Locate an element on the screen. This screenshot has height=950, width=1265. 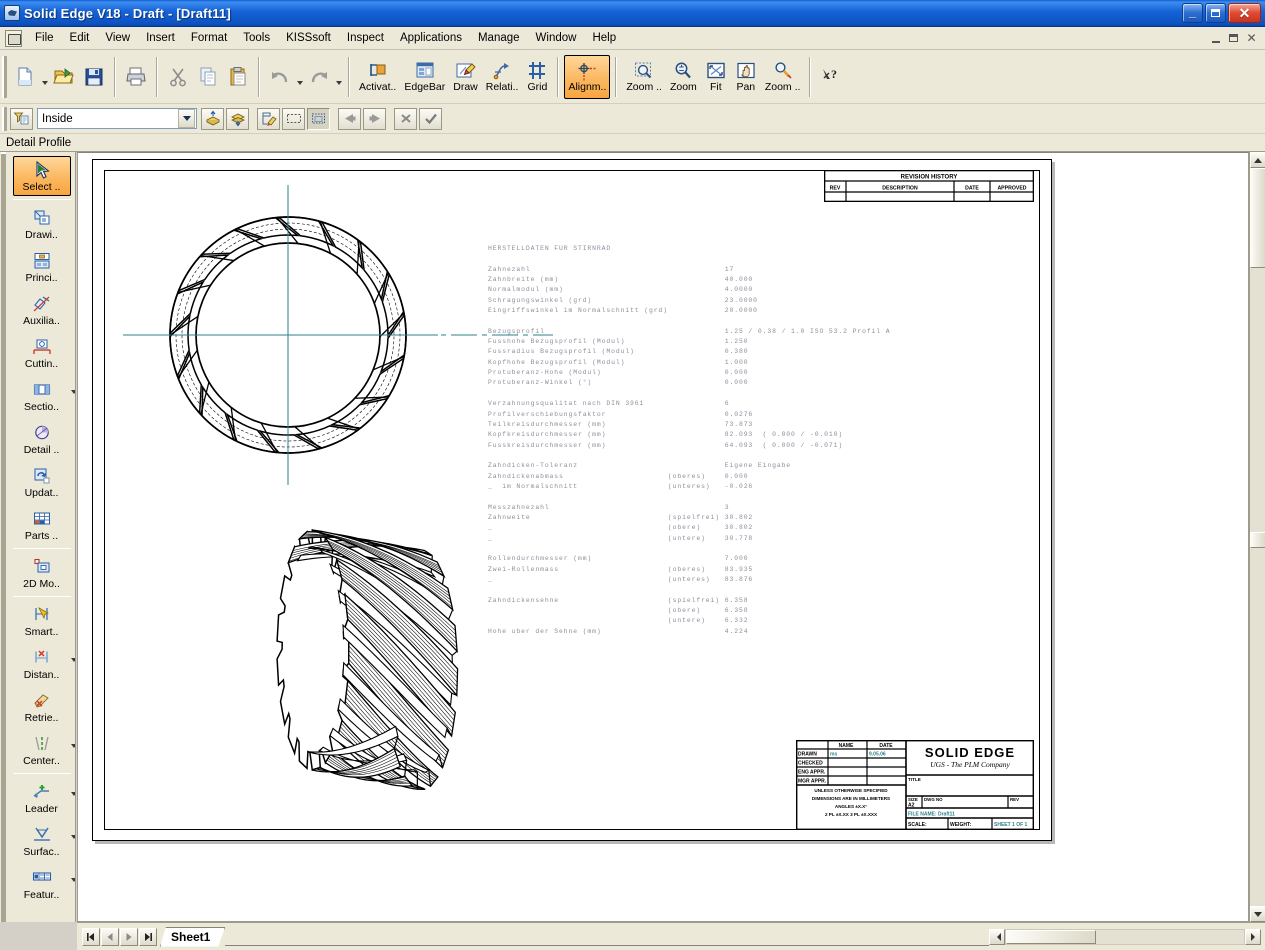
maximize-button is located at coordinates (1215, 13).